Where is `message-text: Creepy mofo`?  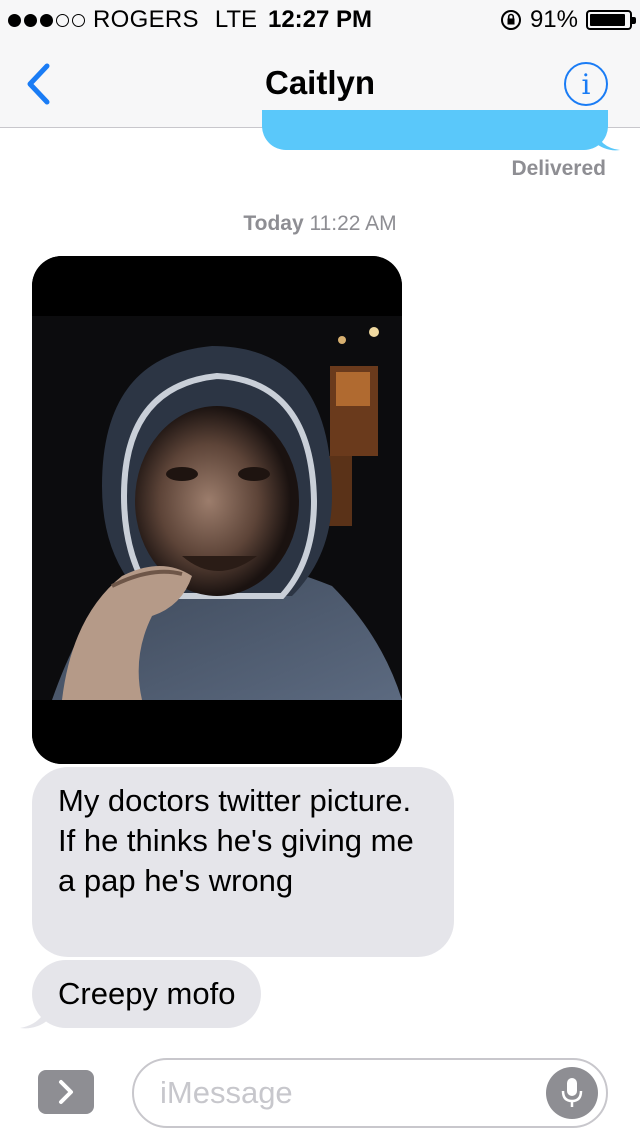
message-text: Creepy mofo is located at coordinates (147, 993).